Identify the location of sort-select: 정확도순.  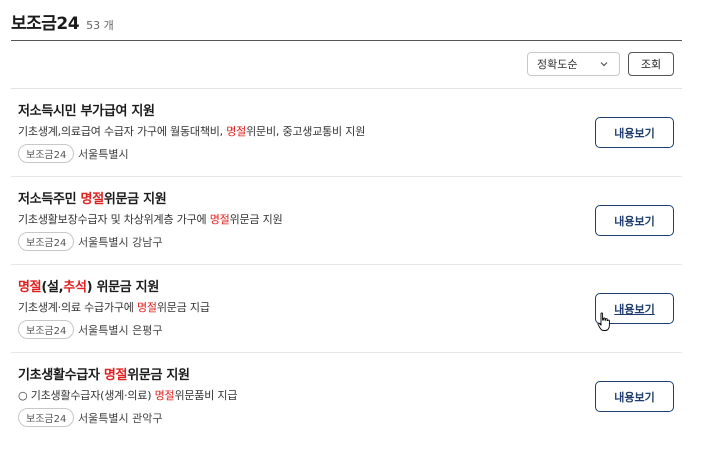
(573, 64).